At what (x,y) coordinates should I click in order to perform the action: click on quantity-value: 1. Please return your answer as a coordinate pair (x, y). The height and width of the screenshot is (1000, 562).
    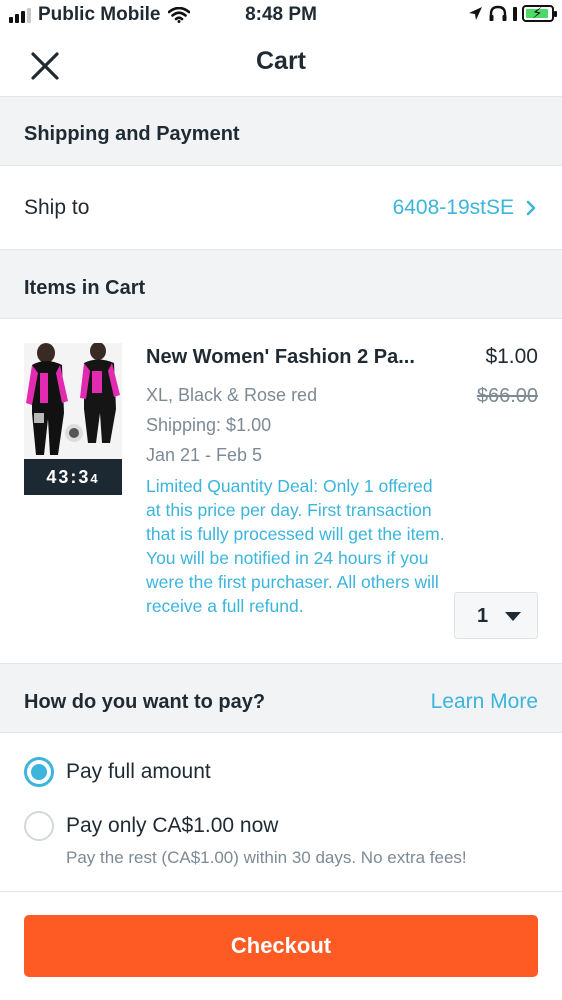
    Looking at the image, I should click on (483, 616).